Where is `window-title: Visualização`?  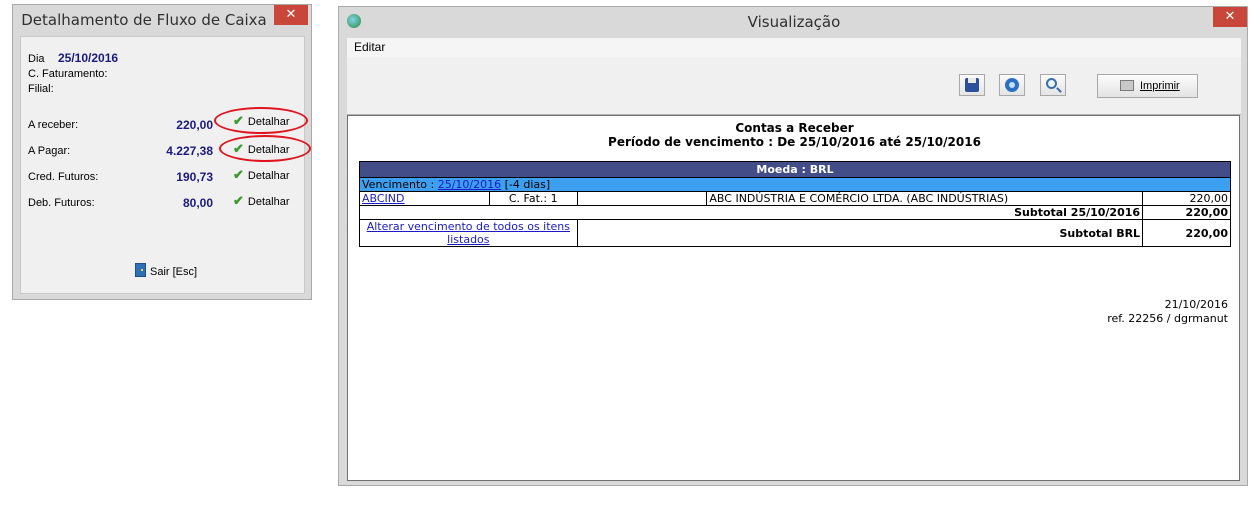 window-title: Visualização is located at coordinates (794, 22).